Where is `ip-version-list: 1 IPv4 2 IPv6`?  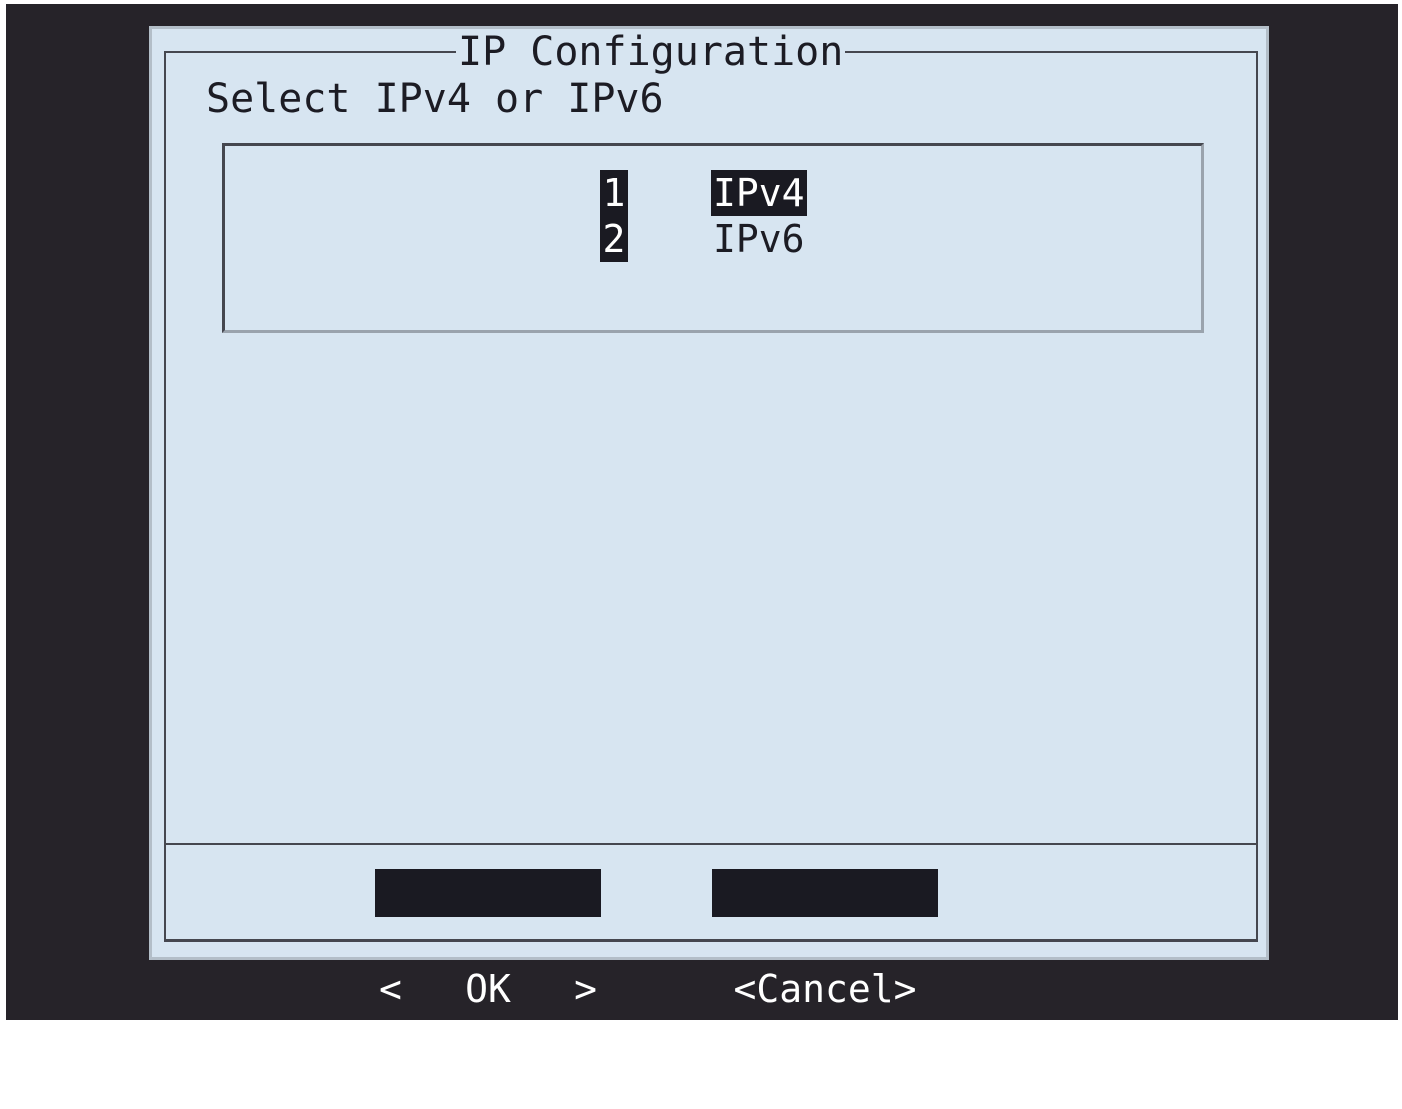
ip-version-list: 1 IPv4 2 IPv6 is located at coordinates (713, 238).